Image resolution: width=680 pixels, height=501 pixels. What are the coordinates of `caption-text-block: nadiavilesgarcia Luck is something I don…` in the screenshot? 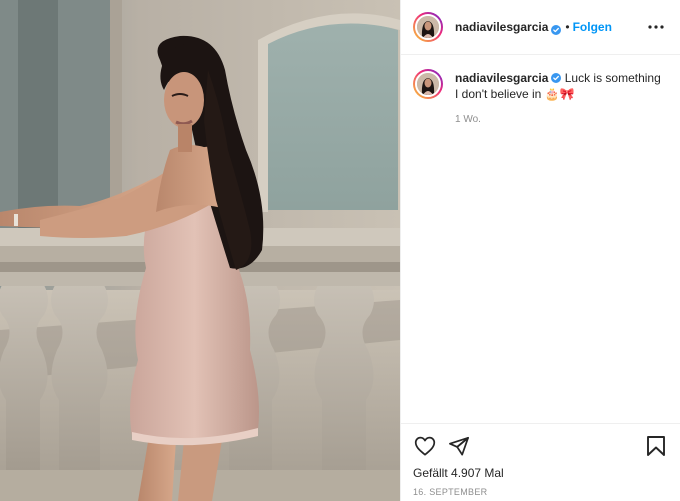 It's located at (558, 85).